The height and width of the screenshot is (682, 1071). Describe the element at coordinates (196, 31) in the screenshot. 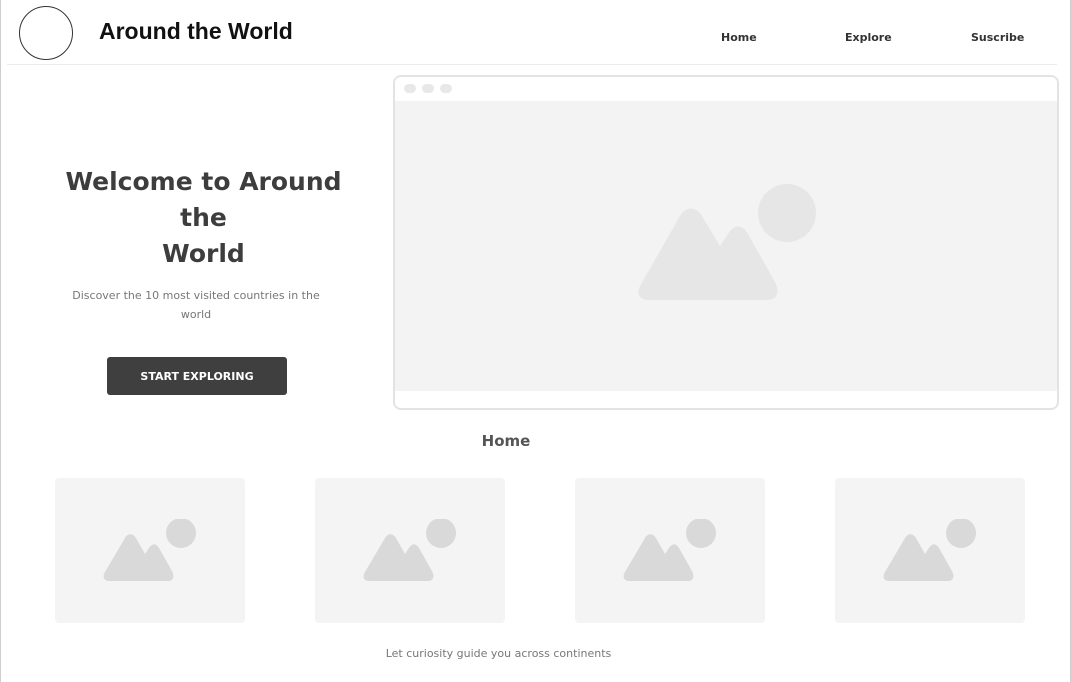

I see `site-title: Around the World` at that location.